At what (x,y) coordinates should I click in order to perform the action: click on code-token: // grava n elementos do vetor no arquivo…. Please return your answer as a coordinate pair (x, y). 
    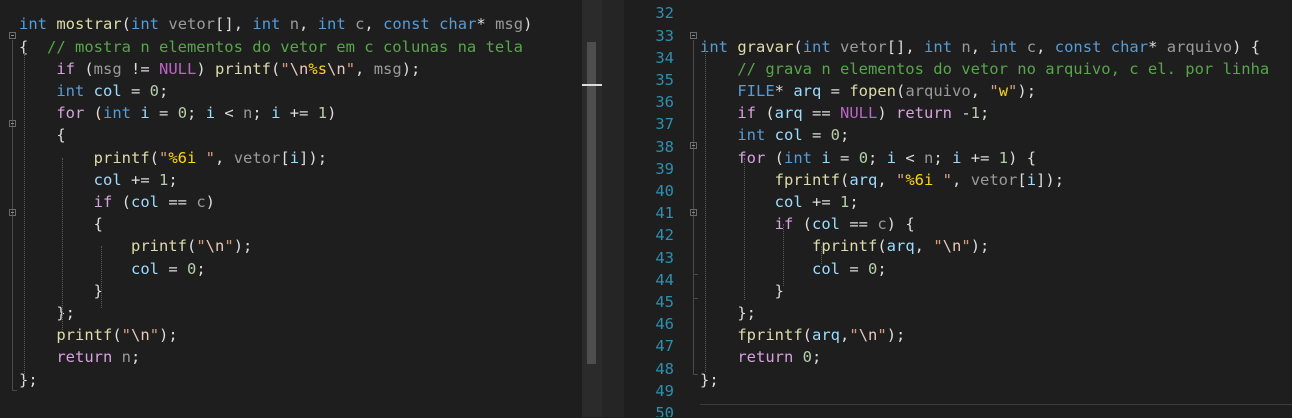
    Looking at the image, I should click on (1003, 68).